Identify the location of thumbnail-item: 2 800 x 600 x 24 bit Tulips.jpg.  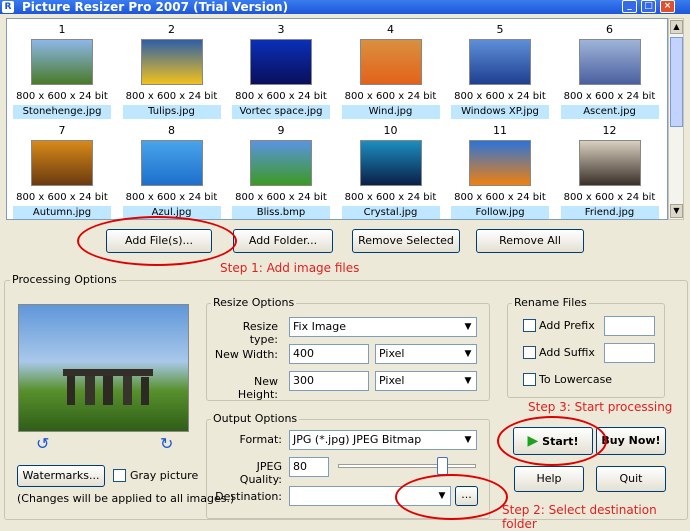
(172, 69).